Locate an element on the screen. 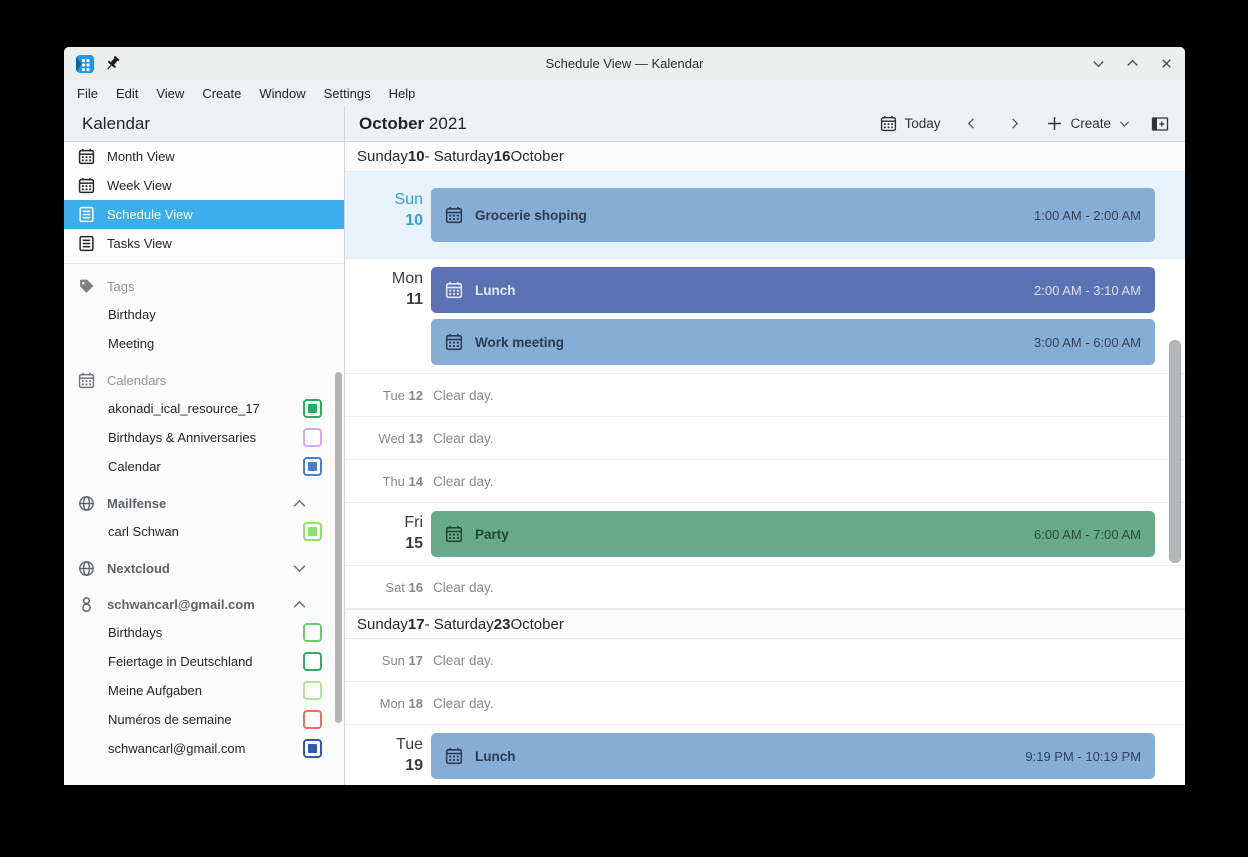  year-label: 2021 is located at coordinates (447, 123).